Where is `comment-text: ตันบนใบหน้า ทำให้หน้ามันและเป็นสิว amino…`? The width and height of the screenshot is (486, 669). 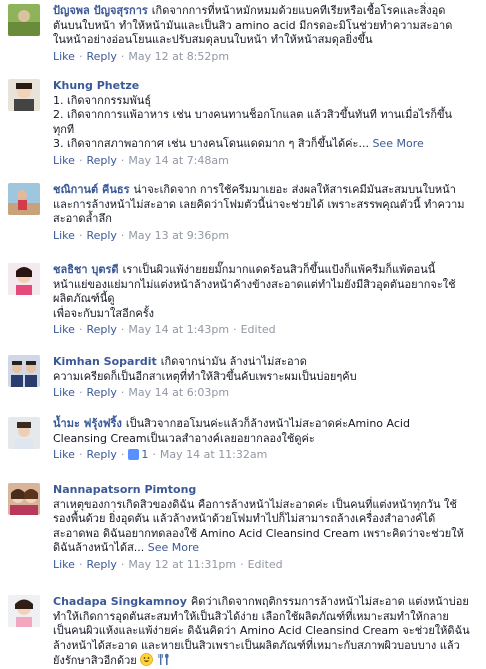
comment-text: ตันบนใบหน้า ทำให้หน้ามันและเป็นสิว amino… is located at coordinates (253, 25).